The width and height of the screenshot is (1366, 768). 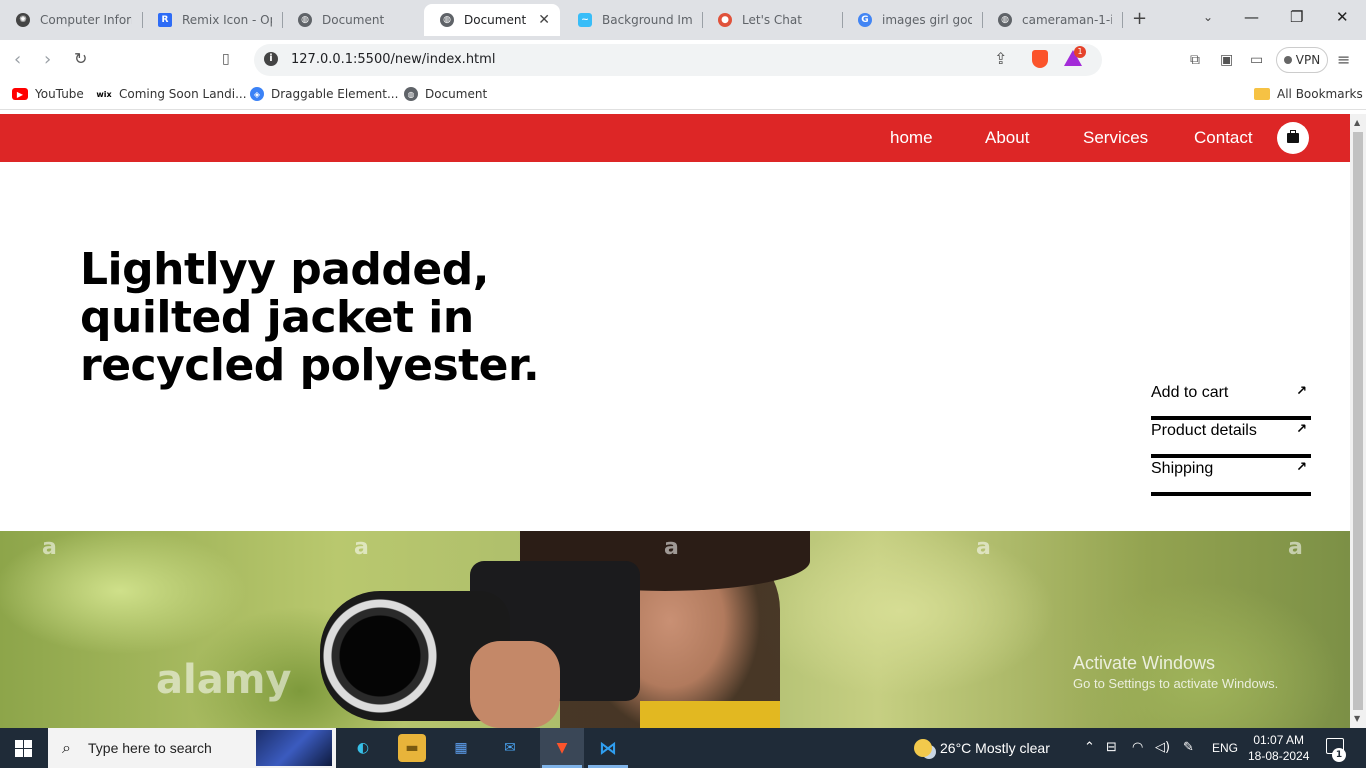 I want to click on bookmark-icon: ▯, so click(x=226, y=59).